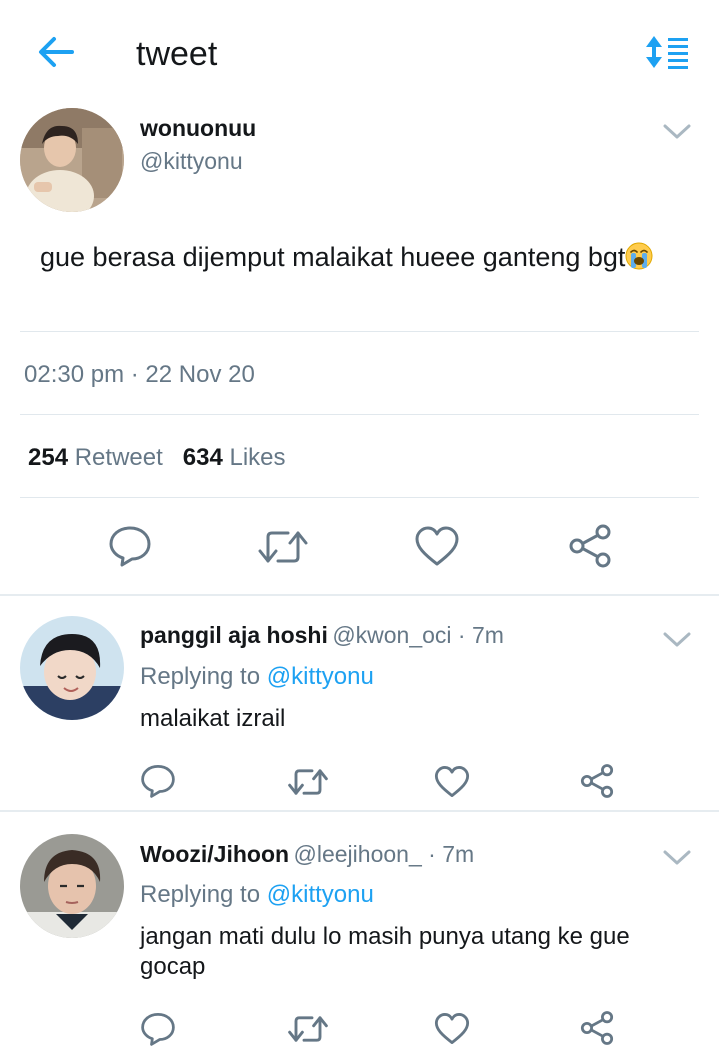  Describe the element at coordinates (198, 128) in the screenshot. I see `author-name: wonuonuu` at that location.